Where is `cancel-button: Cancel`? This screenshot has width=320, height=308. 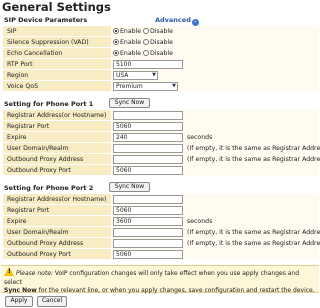
cancel-button: Cancel is located at coordinates (52, 301).